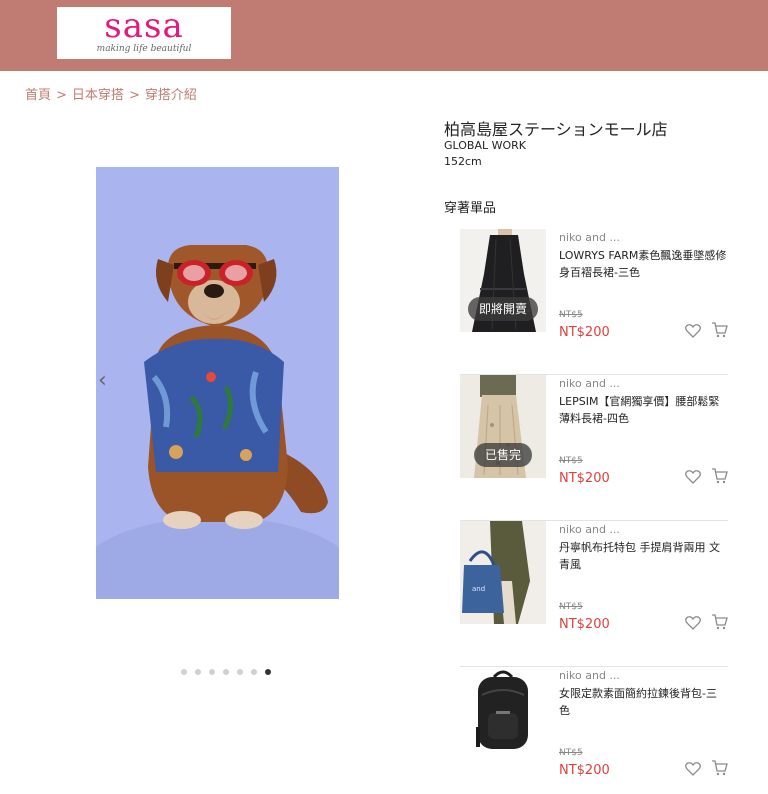 The image size is (768, 794). I want to click on breadcrumb-japan-style: 日本穿搭, so click(98, 93).